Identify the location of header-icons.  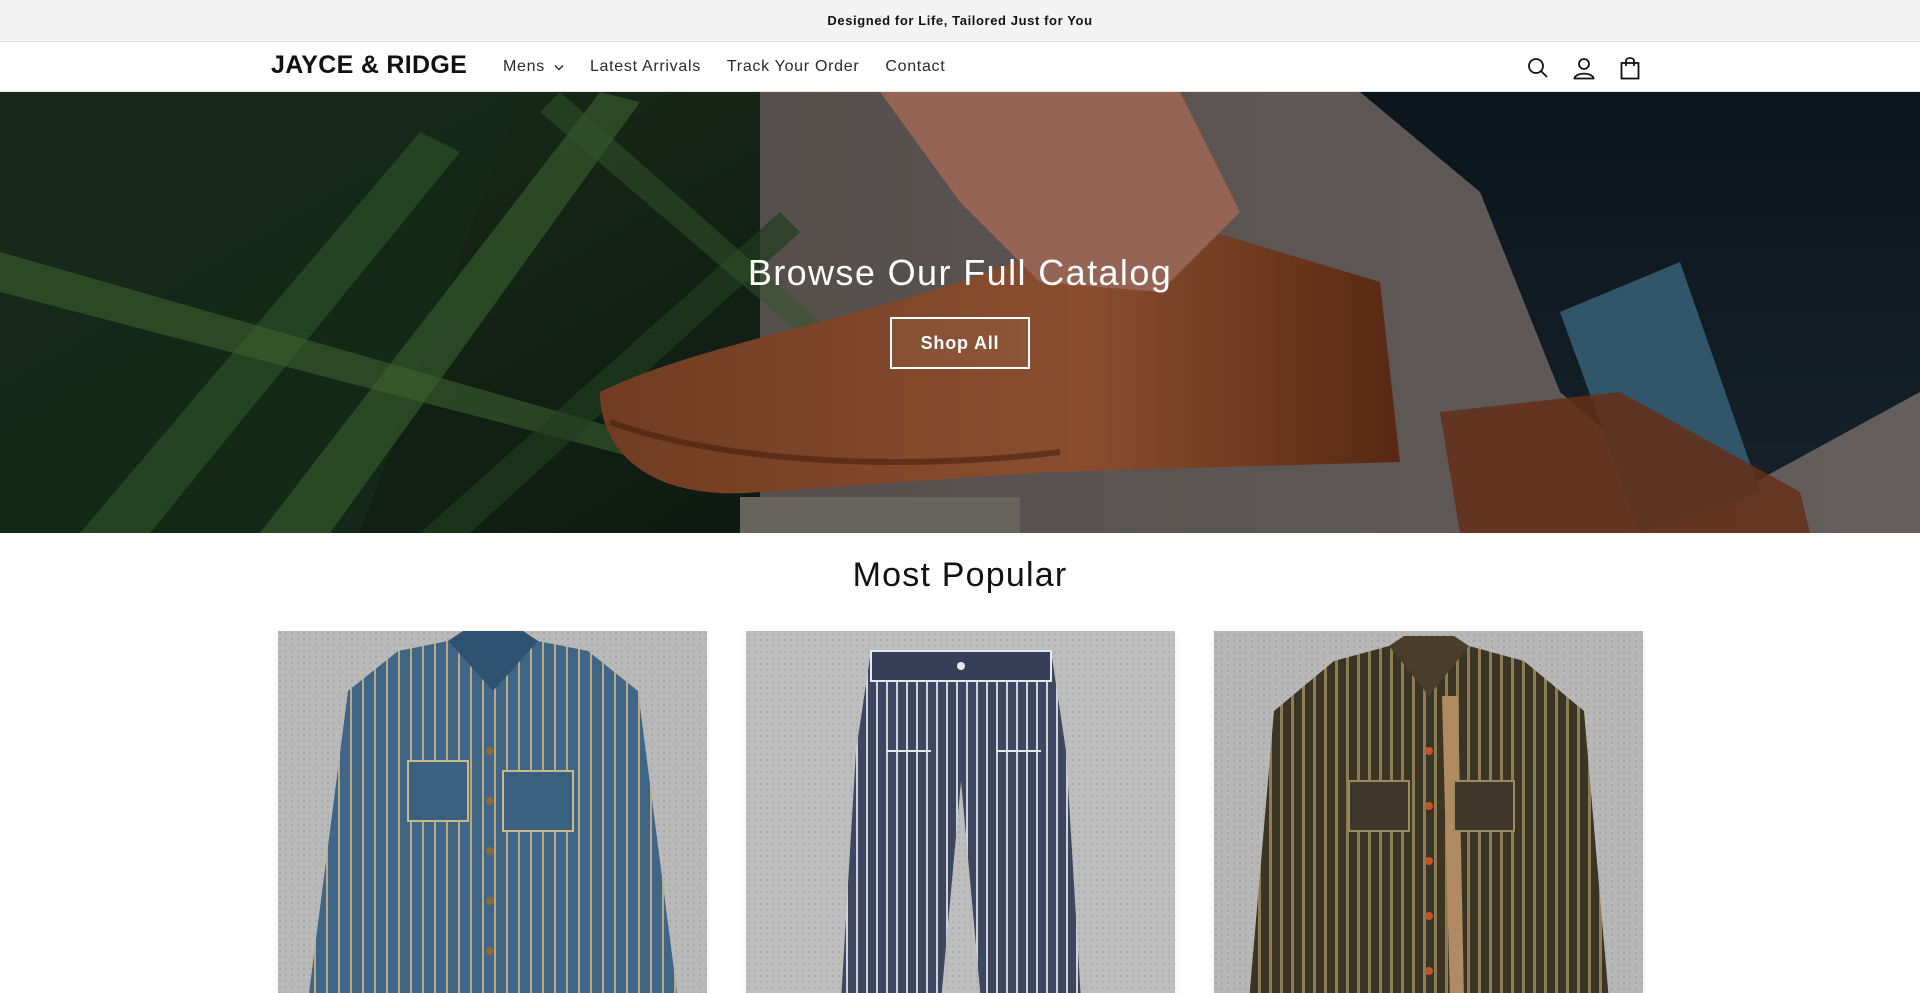
(1593, 68).